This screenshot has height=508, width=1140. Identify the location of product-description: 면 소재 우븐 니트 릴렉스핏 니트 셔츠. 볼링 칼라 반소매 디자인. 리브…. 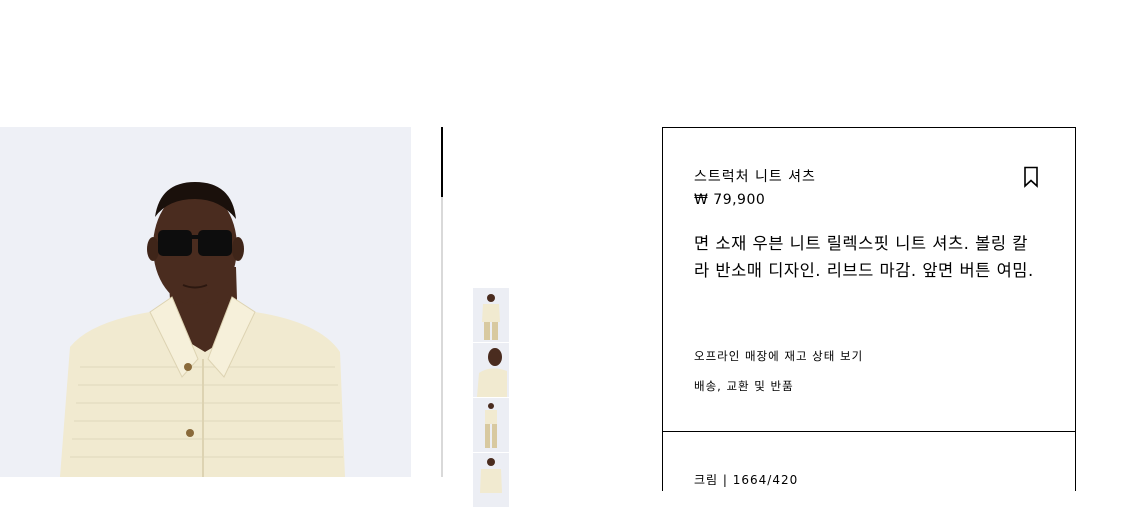
(864, 257).